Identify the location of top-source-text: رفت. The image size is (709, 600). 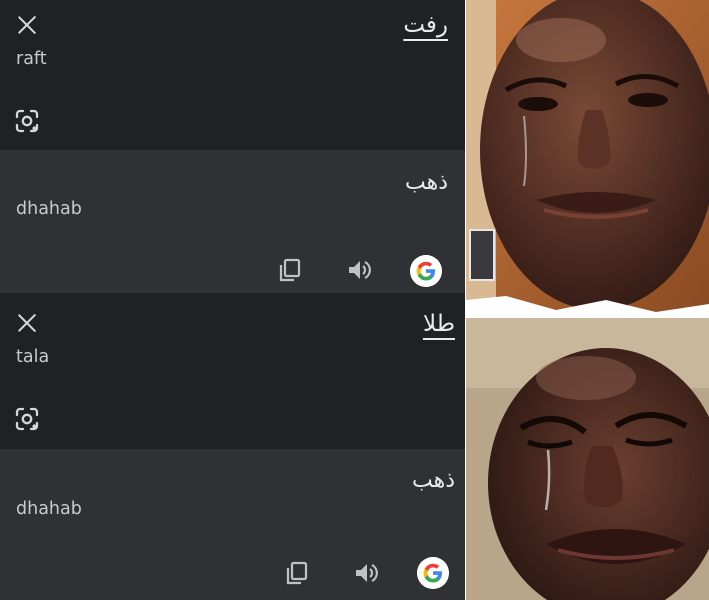
(425, 25).